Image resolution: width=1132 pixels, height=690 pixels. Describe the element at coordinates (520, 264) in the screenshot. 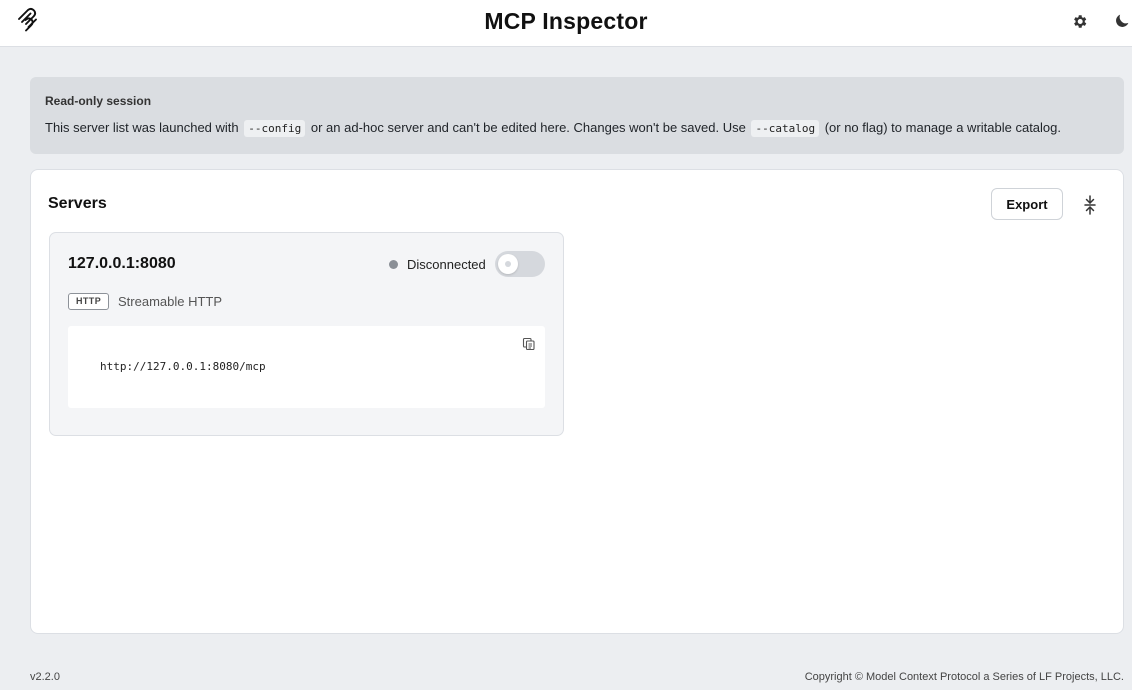

I see `connection-toggle` at that location.